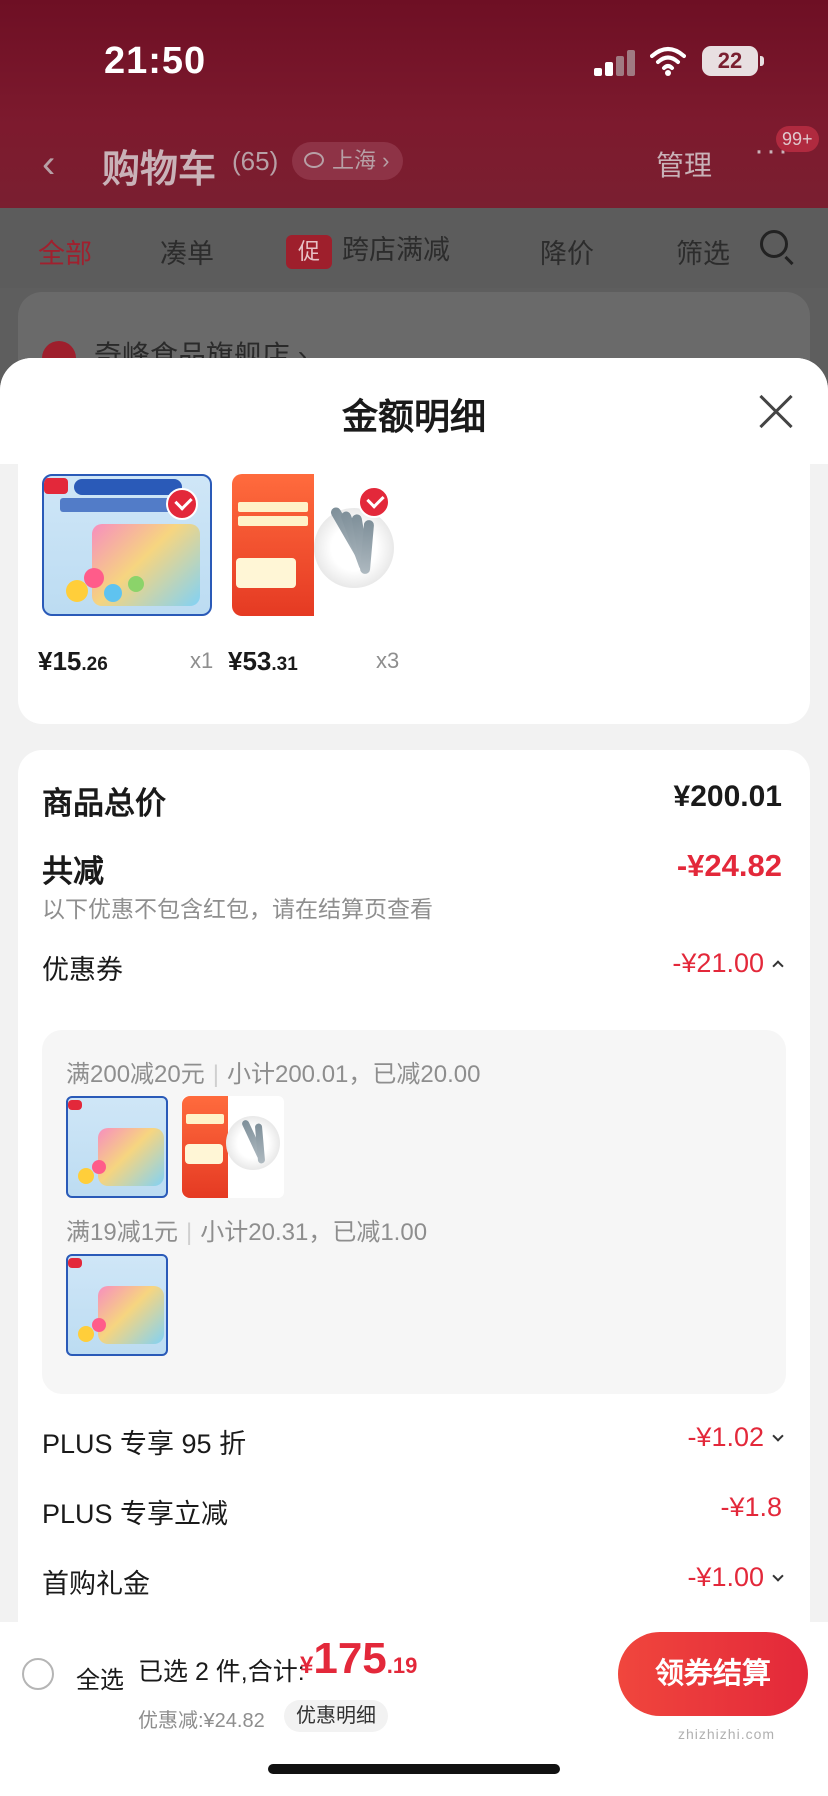  Describe the element at coordinates (414, 60) in the screenshot. I see `status-bar: 21:50 22` at that location.